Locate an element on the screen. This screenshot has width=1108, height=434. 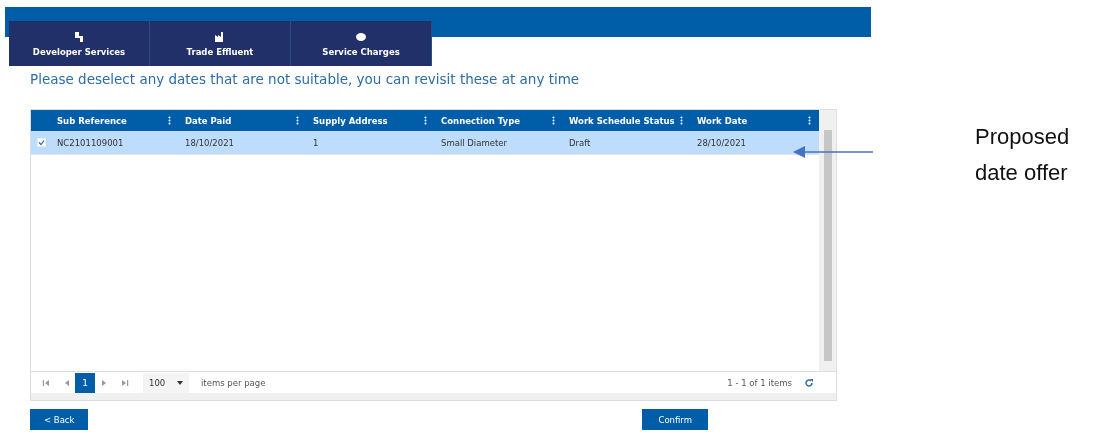
page-size-select: 100 is located at coordinates (166, 382).